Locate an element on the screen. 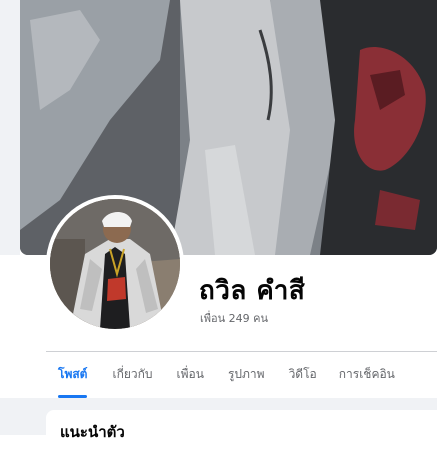  tab-friends-label: เพื่อน is located at coordinates (190, 374).